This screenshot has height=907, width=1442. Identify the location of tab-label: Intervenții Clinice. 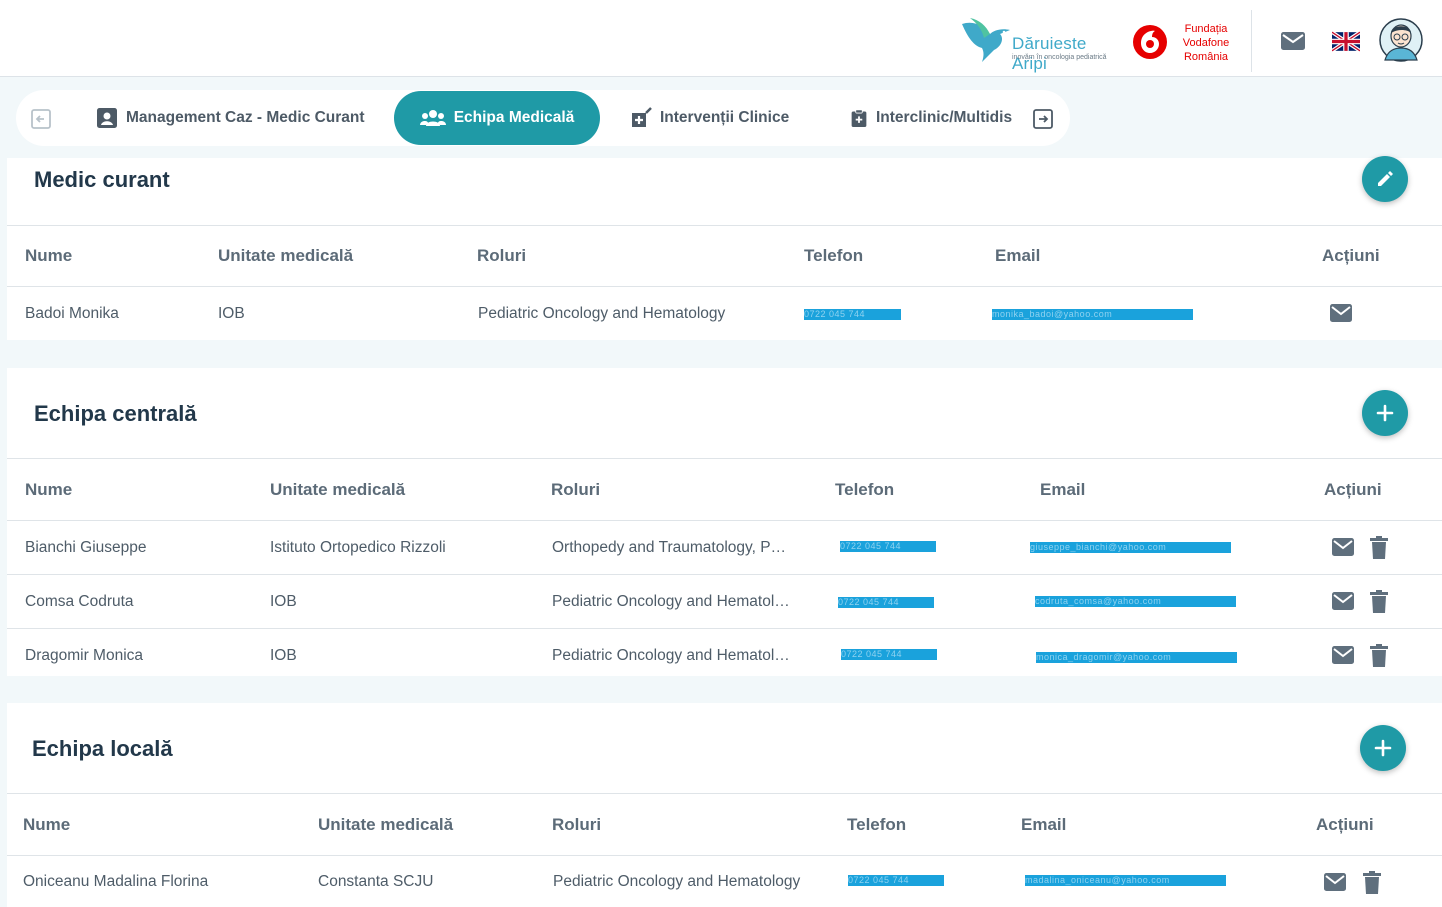
(725, 117).